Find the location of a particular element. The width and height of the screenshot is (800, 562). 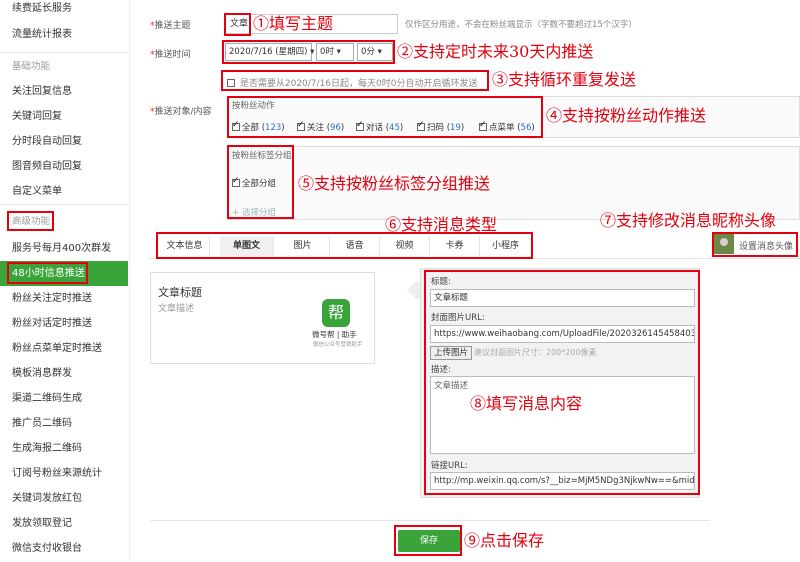

sidebar-item-renew: 续费延长服务 is located at coordinates (64, 10).